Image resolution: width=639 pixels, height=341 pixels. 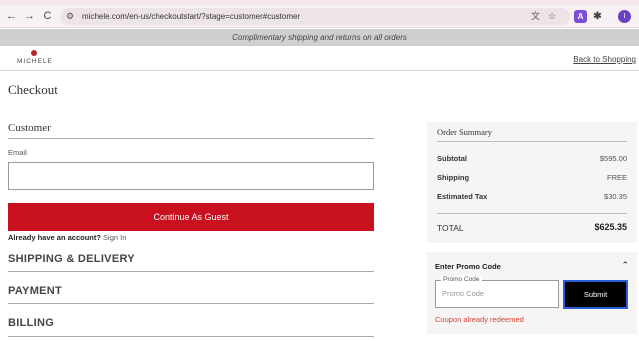 What do you see at coordinates (319, 70) in the screenshot?
I see `header-divider` at bounding box center [319, 70].